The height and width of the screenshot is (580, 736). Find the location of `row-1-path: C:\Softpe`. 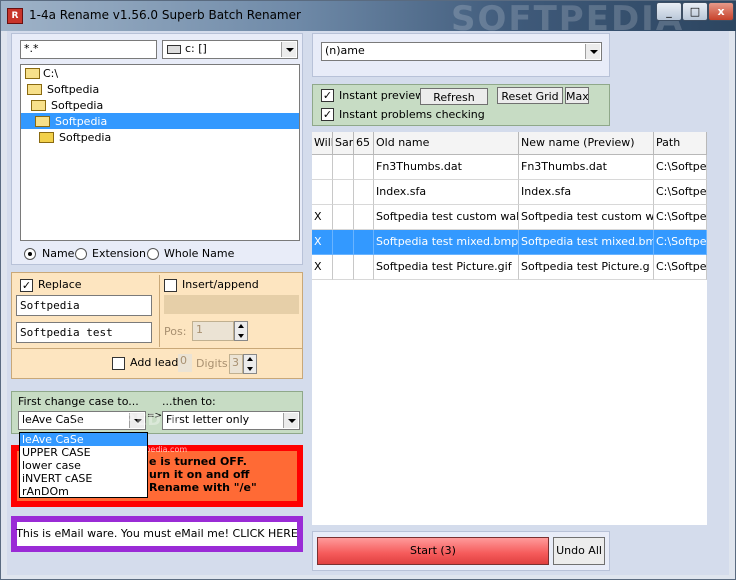

row-1-path: C:\Softpe is located at coordinates (680, 192).